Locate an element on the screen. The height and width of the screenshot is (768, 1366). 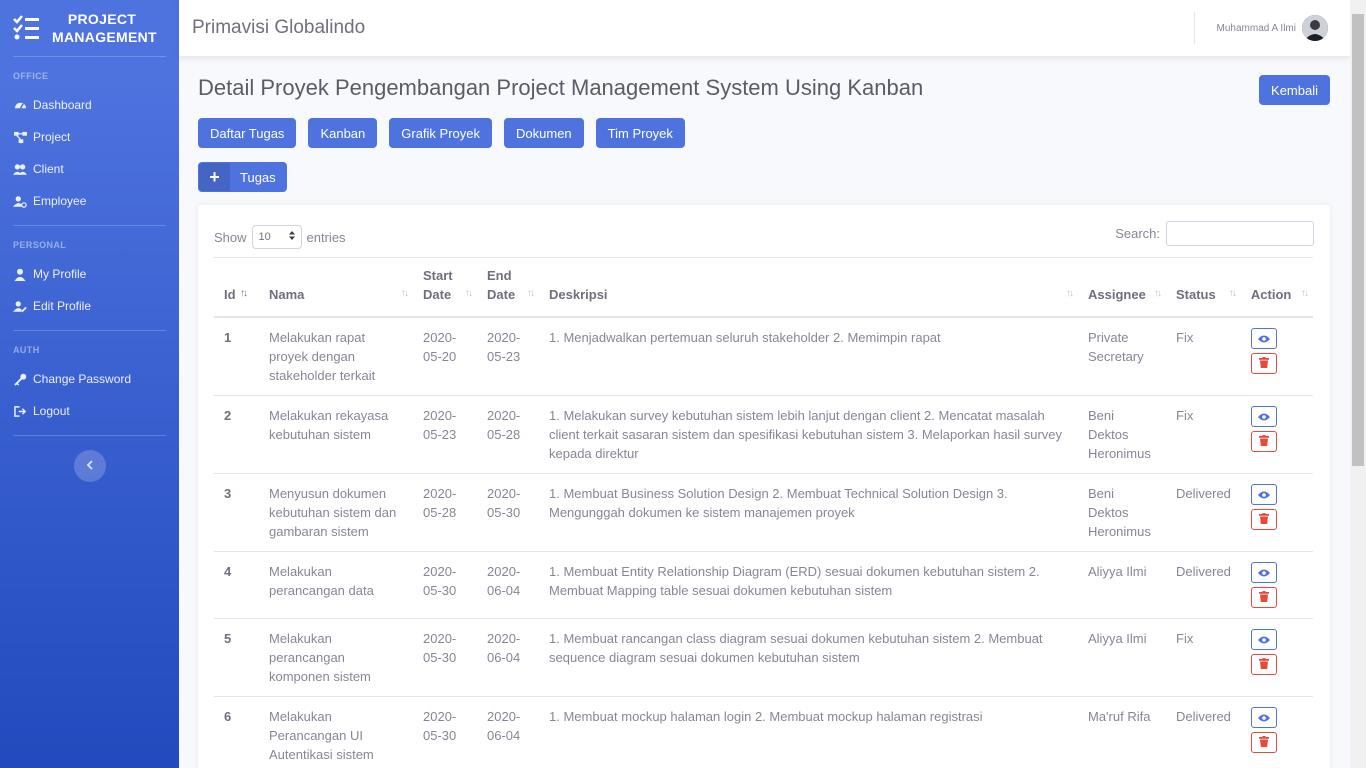
sidebar-item-dashboard: Dashboard is located at coordinates (89, 105).